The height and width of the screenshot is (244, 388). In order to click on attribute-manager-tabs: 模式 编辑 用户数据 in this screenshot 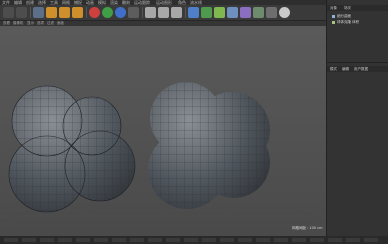, I will do `click(357, 69)`.